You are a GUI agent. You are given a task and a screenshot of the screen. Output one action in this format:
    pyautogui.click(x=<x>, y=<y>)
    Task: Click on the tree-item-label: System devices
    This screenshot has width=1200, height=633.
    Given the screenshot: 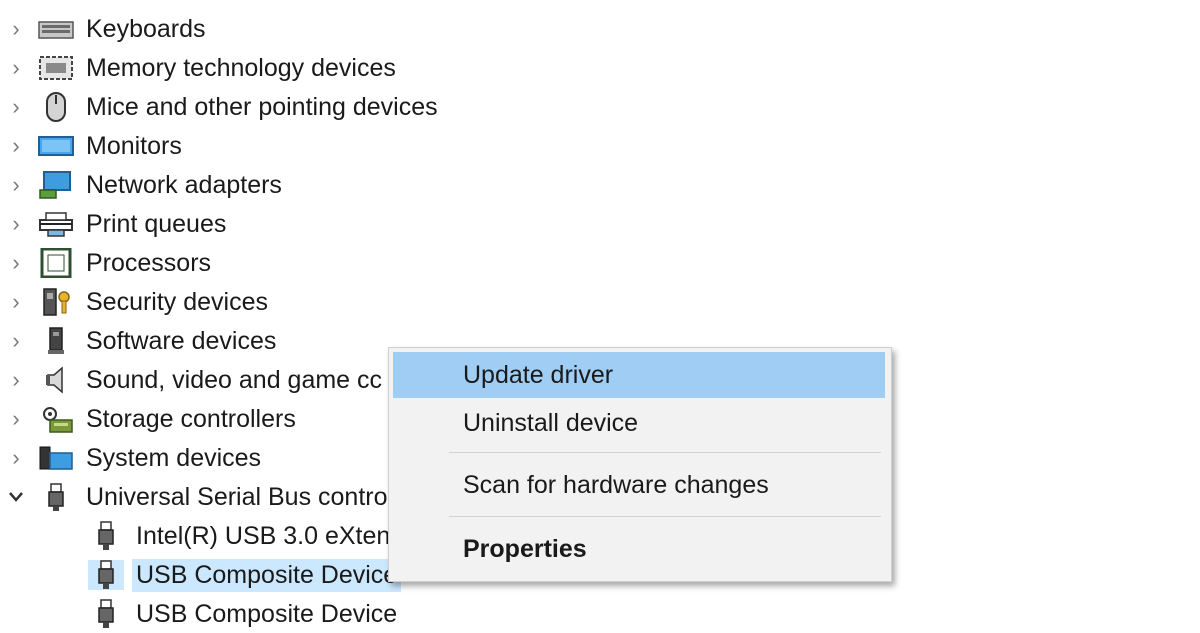 What is the action you would take?
    pyautogui.click(x=174, y=457)
    